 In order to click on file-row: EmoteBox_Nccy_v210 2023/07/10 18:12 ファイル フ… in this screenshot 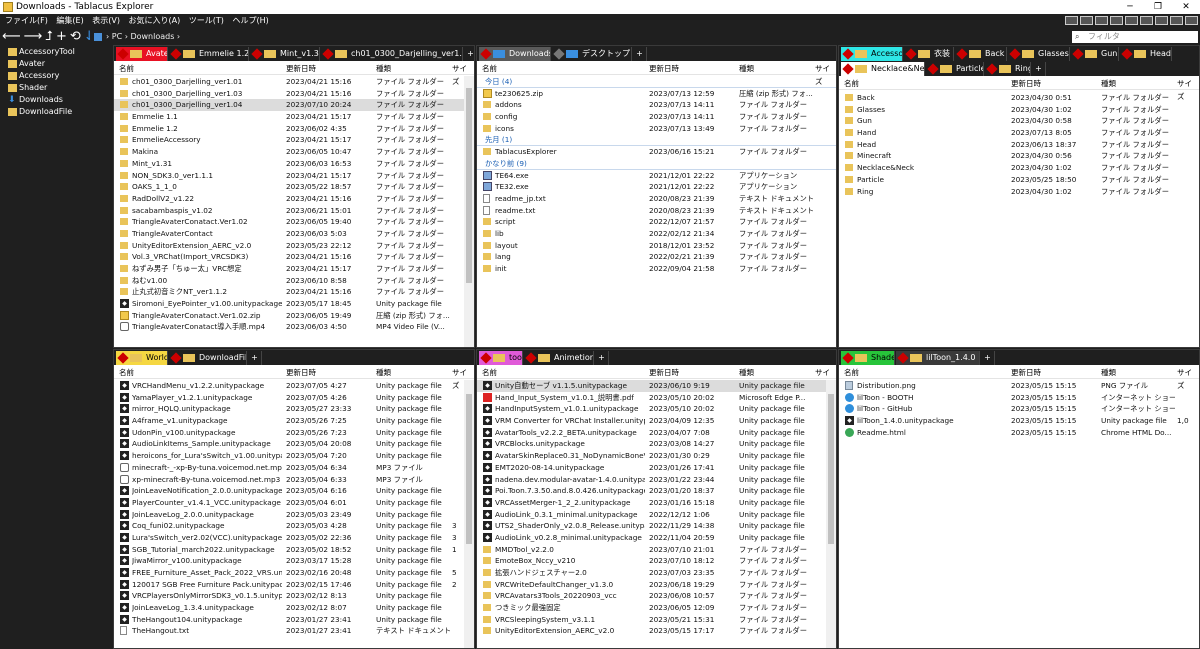, I will do `click(651, 561)`.